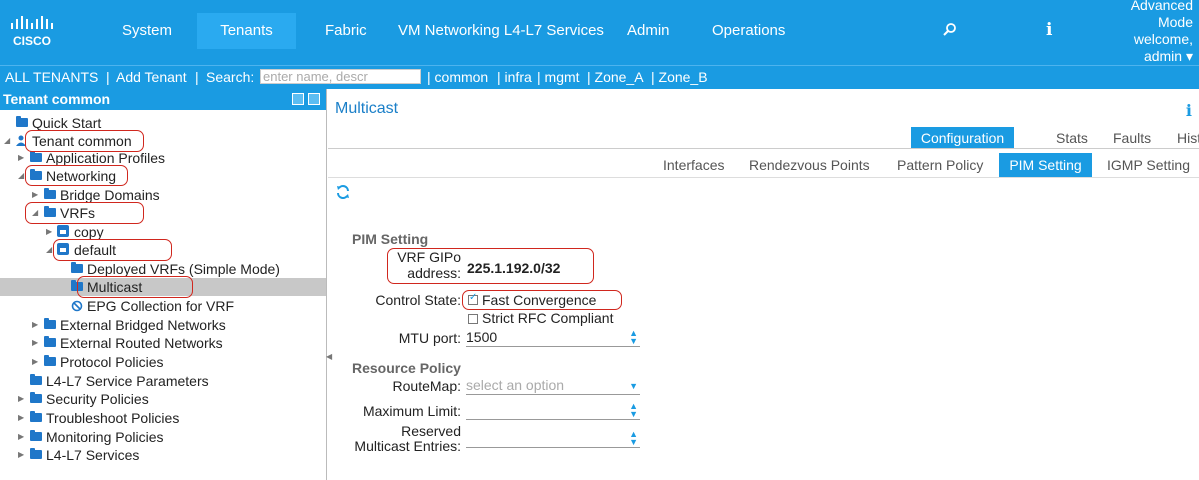 The width and height of the screenshot is (1199, 480). What do you see at coordinates (615, 77) in the screenshot?
I see `quick-link-zone-a: | Zone_A` at bounding box center [615, 77].